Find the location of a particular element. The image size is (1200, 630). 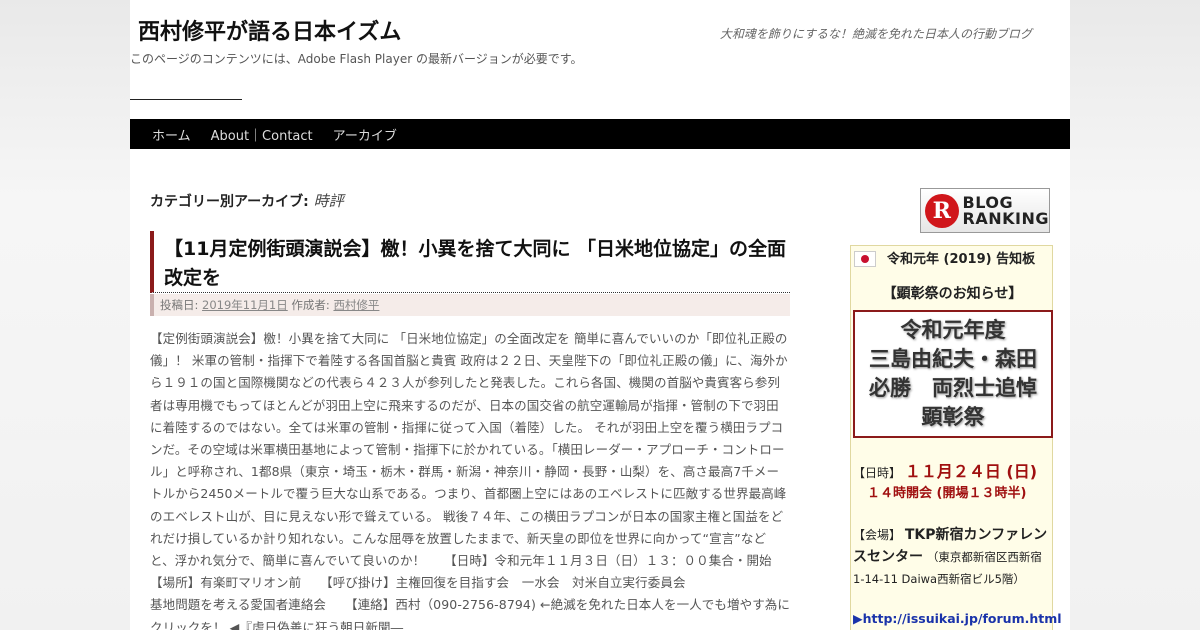

blog-ranking-banner: R BLOG RANKING is located at coordinates (985, 210).